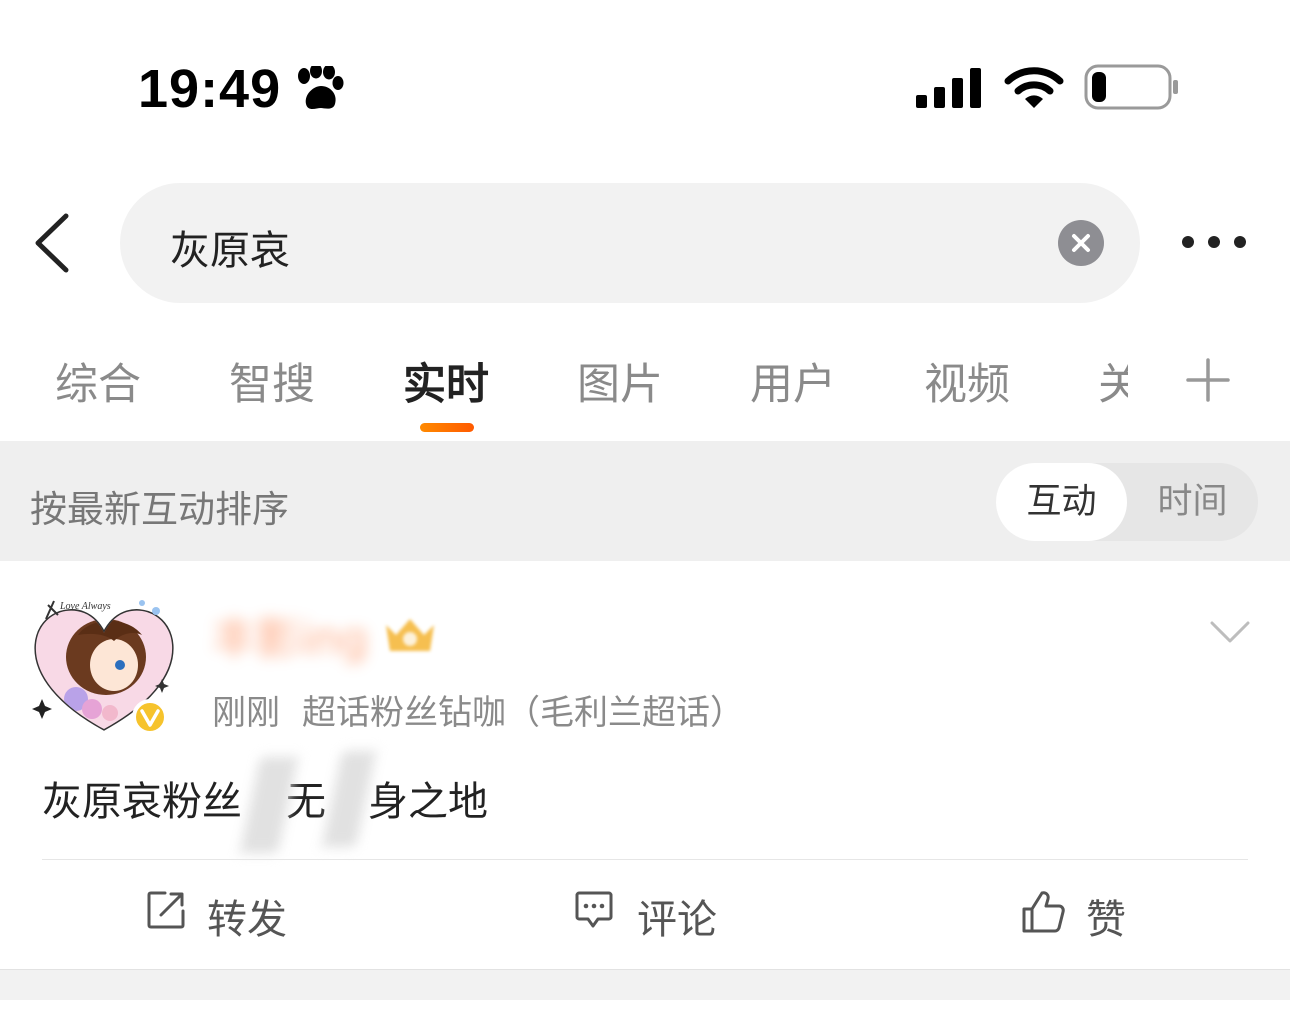  I want to click on post-content-part: 身之地, so click(428, 802).